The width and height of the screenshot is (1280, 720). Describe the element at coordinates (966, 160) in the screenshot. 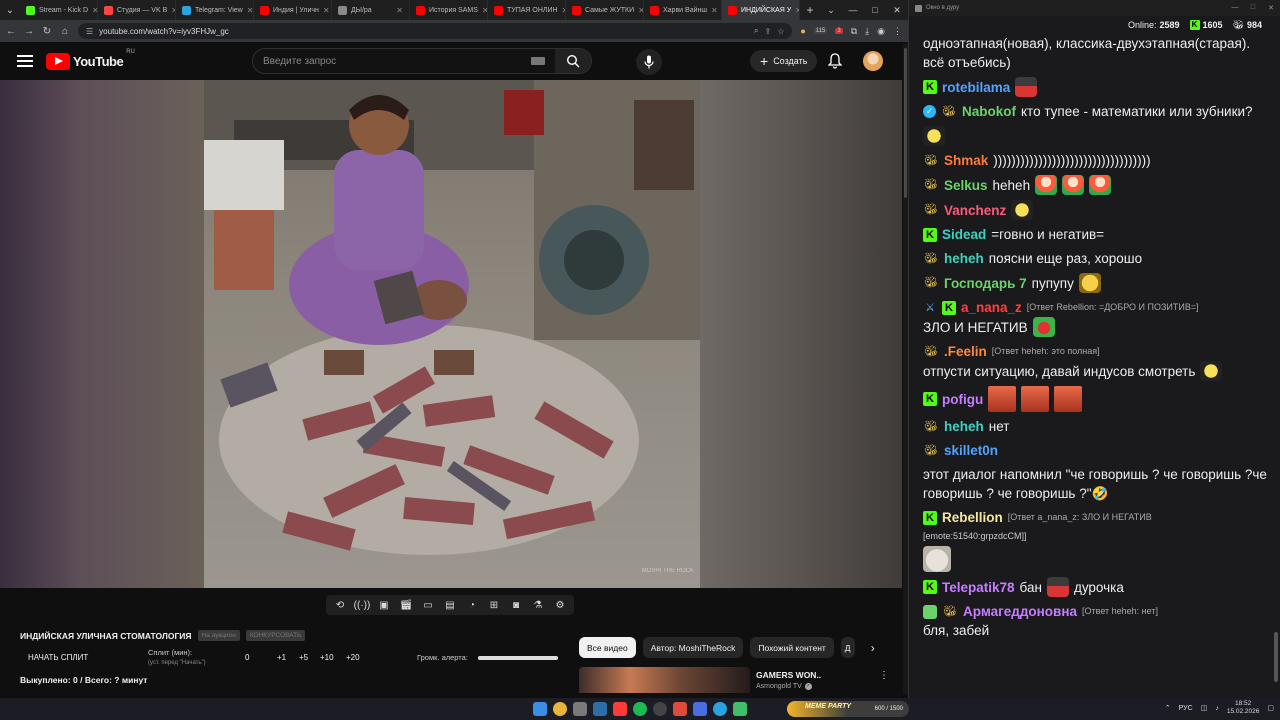

I see `chat-username: Shmak` at that location.